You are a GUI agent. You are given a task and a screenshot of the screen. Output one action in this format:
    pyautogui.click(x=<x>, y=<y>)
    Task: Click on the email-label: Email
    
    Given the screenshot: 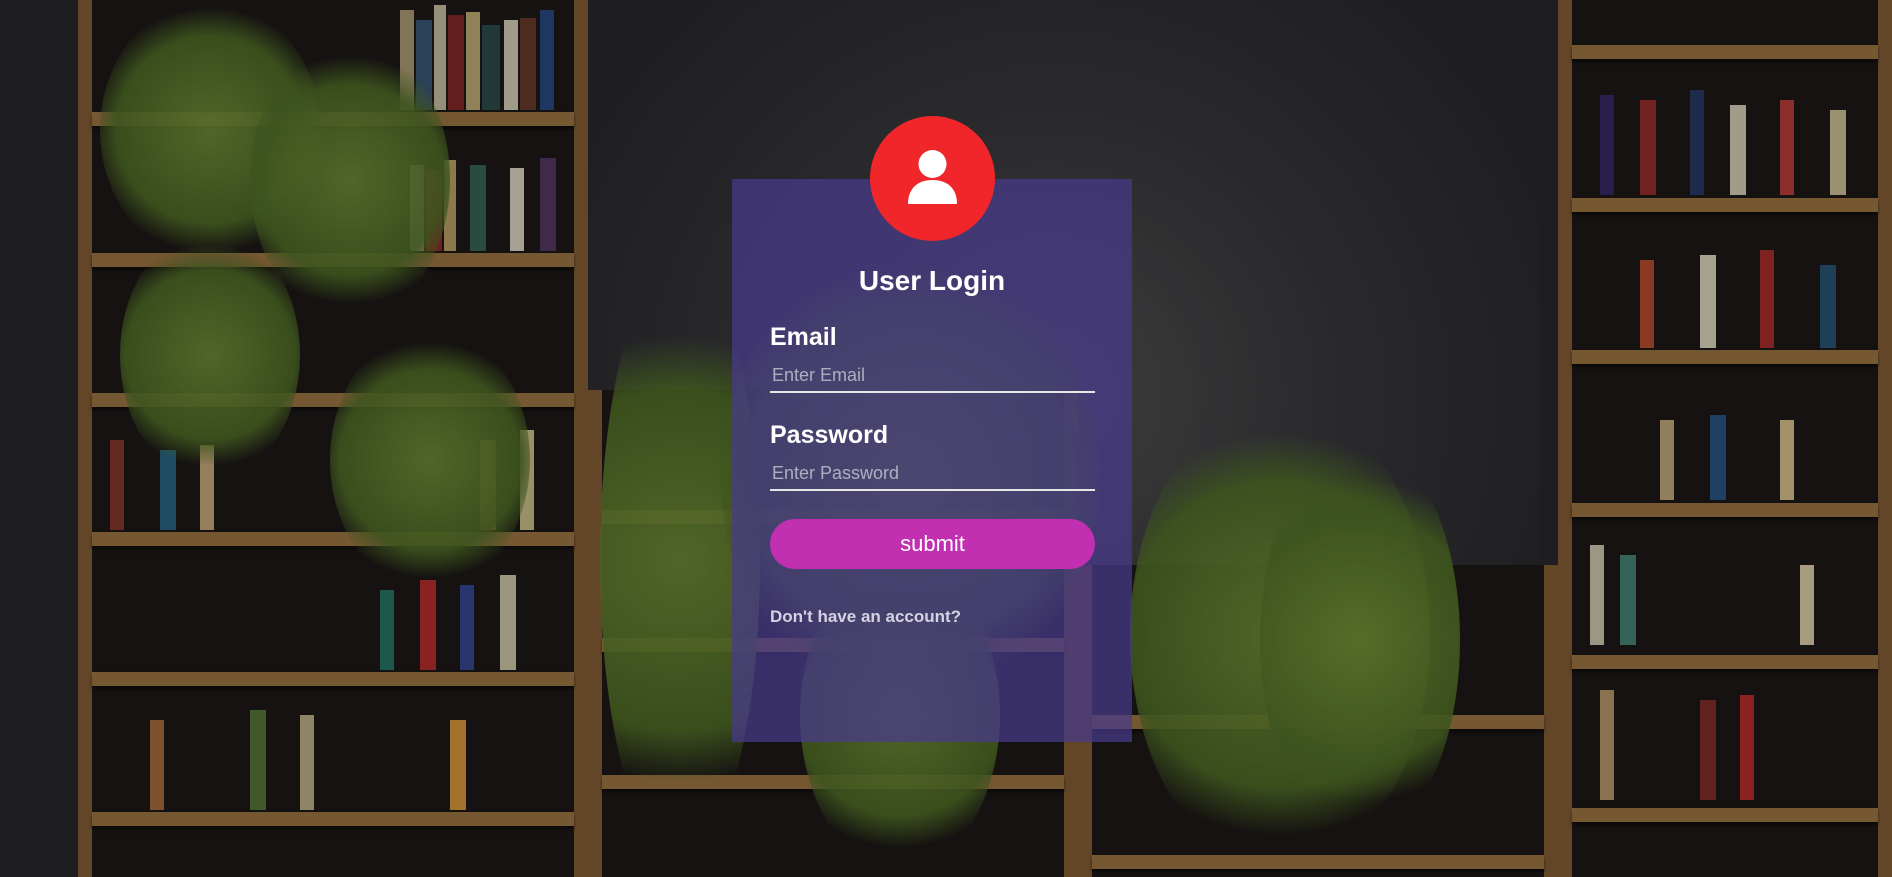 What is the action you would take?
    pyautogui.click(x=803, y=337)
    